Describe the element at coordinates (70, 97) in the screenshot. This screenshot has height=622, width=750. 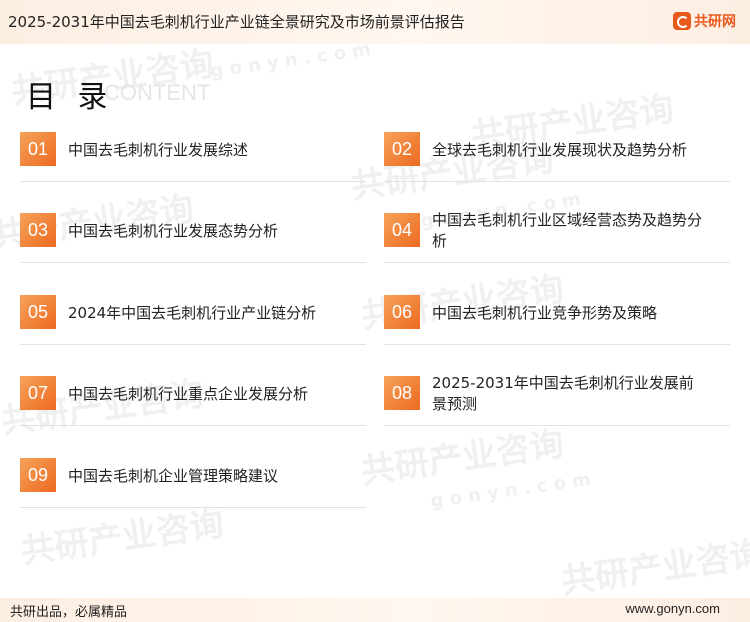
I see `toc-title: 目 录` at that location.